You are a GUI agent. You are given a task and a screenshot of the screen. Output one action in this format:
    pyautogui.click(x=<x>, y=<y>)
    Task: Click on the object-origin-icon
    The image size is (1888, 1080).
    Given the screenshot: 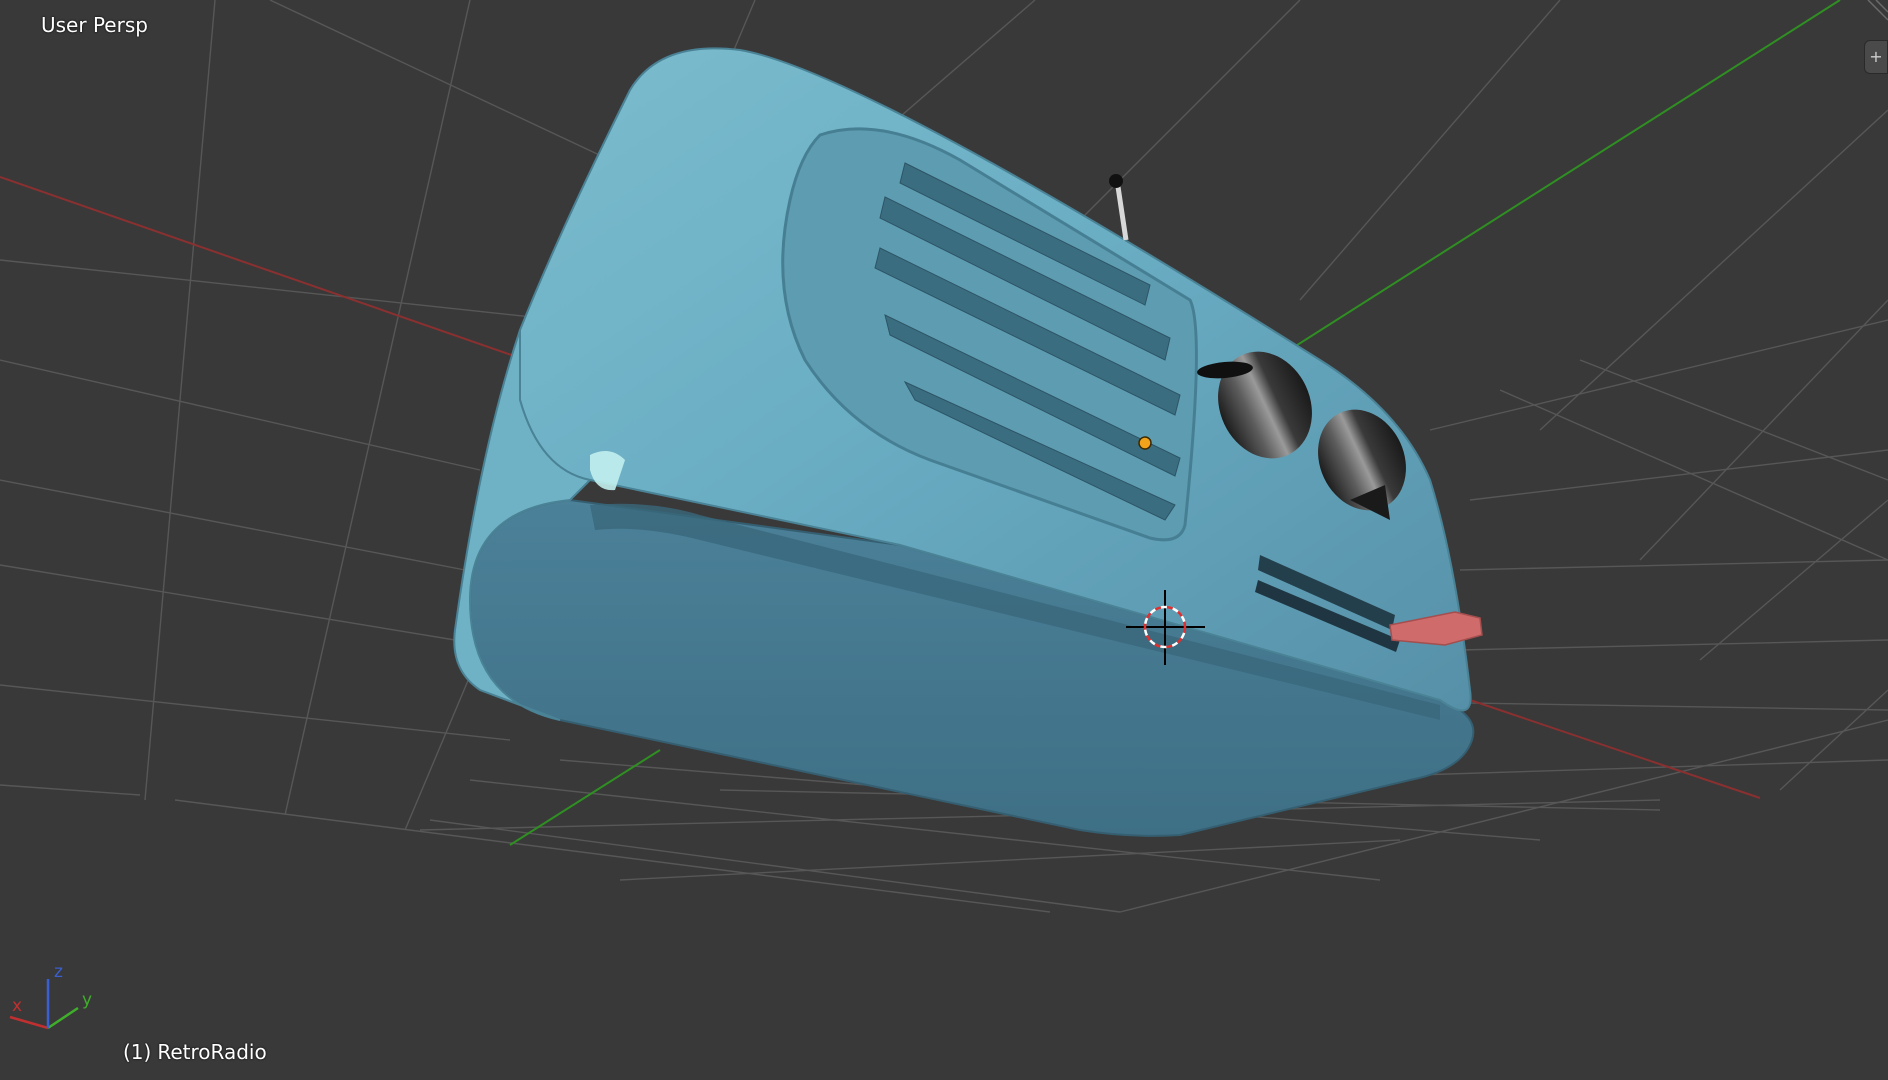 What is the action you would take?
    pyautogui.click(x=1145, y=443)
    